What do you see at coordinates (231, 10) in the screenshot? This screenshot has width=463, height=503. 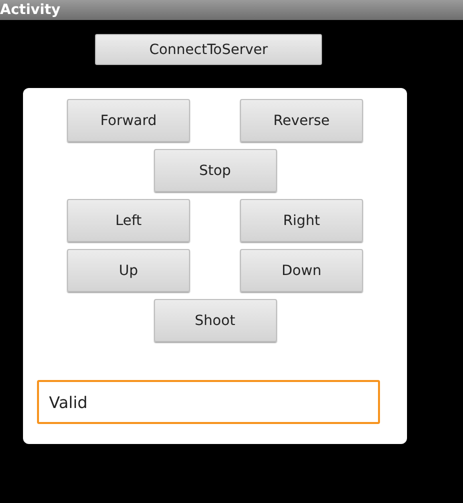 I see `window-title: Activity` at bounding box center [231, 10].